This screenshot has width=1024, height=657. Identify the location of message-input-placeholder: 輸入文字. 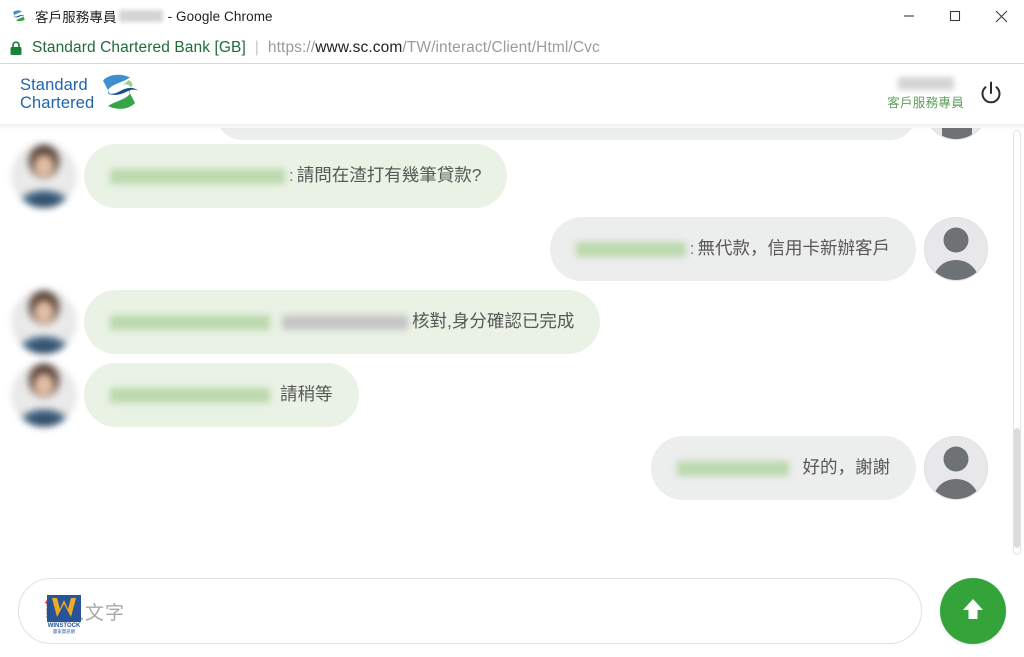
(85, 611).